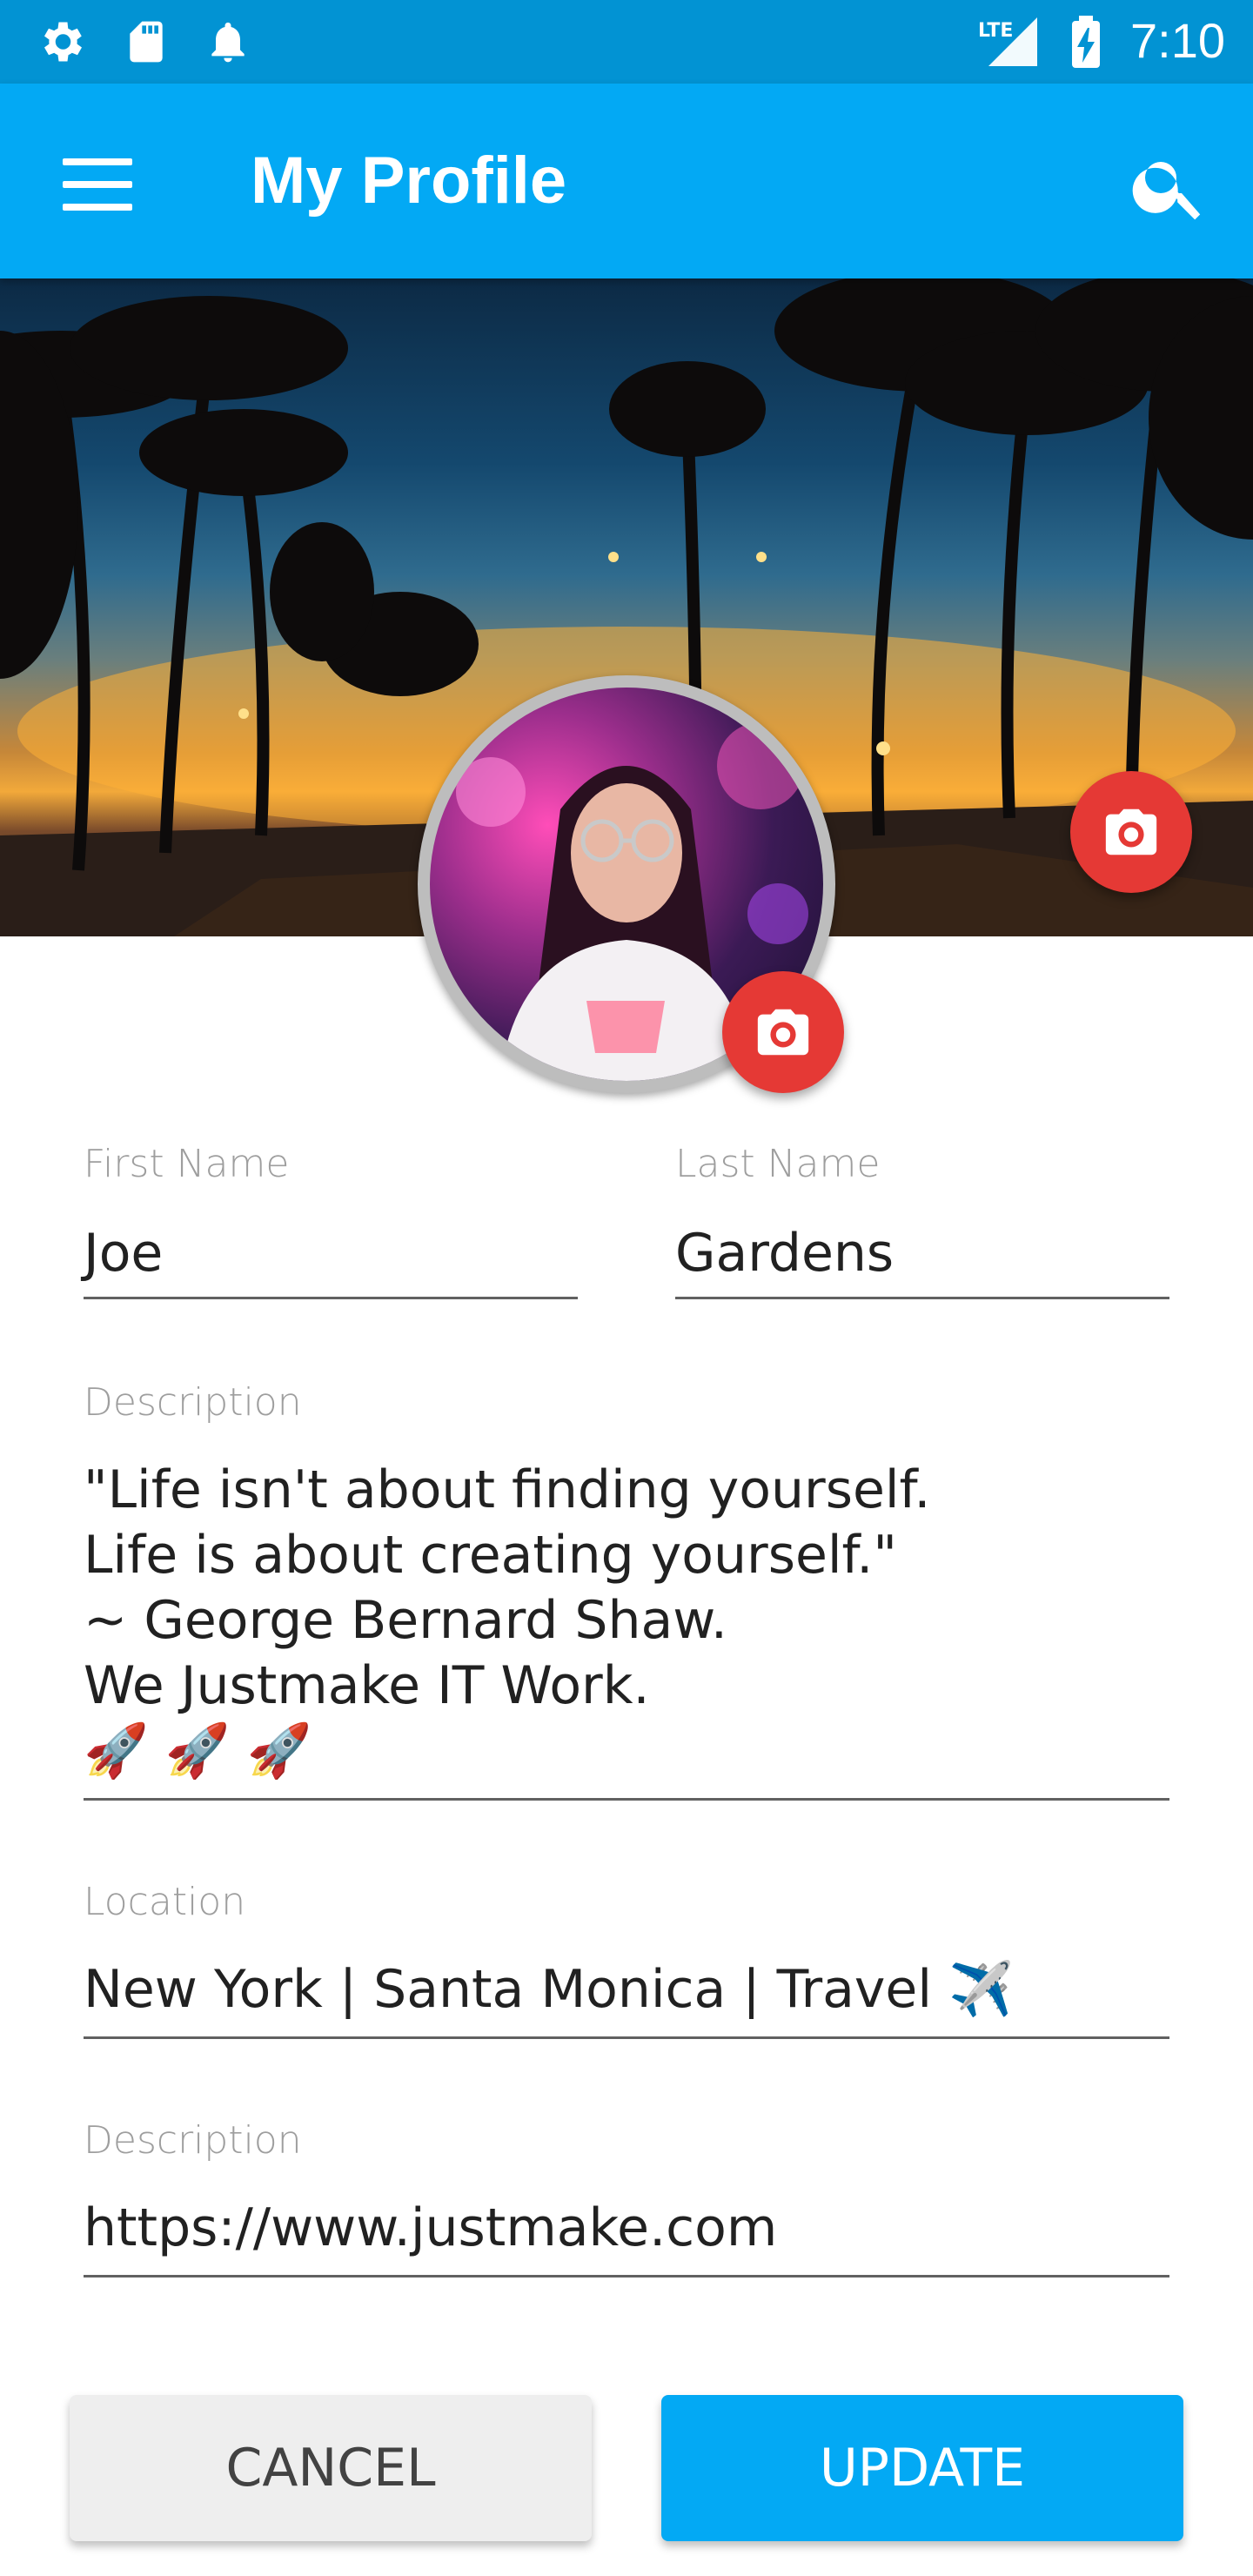 The width and height of the screenshot is (1253, 2576). What do you see at coordinates (922, 2468) in the screenshot?
I see `update-button: UPDATE` at bounding box center [922, 2468].